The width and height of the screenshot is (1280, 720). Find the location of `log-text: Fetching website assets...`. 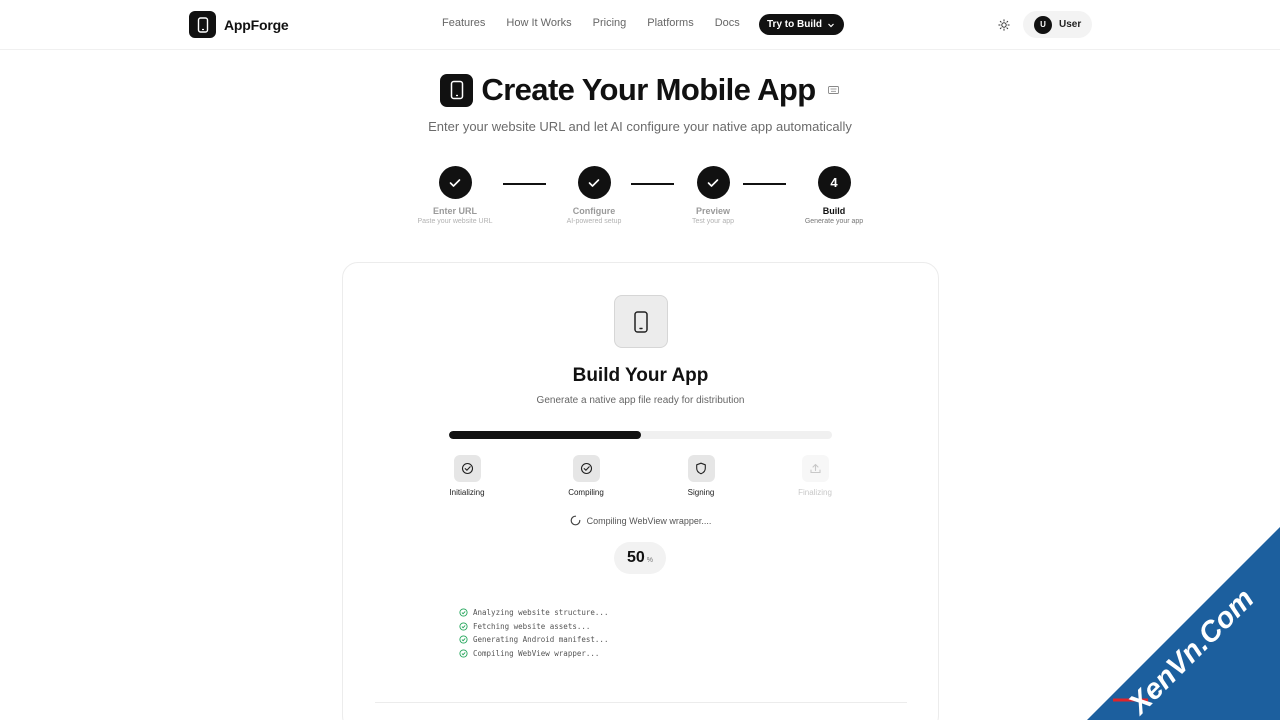

log-text: Fetching website assets... is located at coordinates (532, 626).